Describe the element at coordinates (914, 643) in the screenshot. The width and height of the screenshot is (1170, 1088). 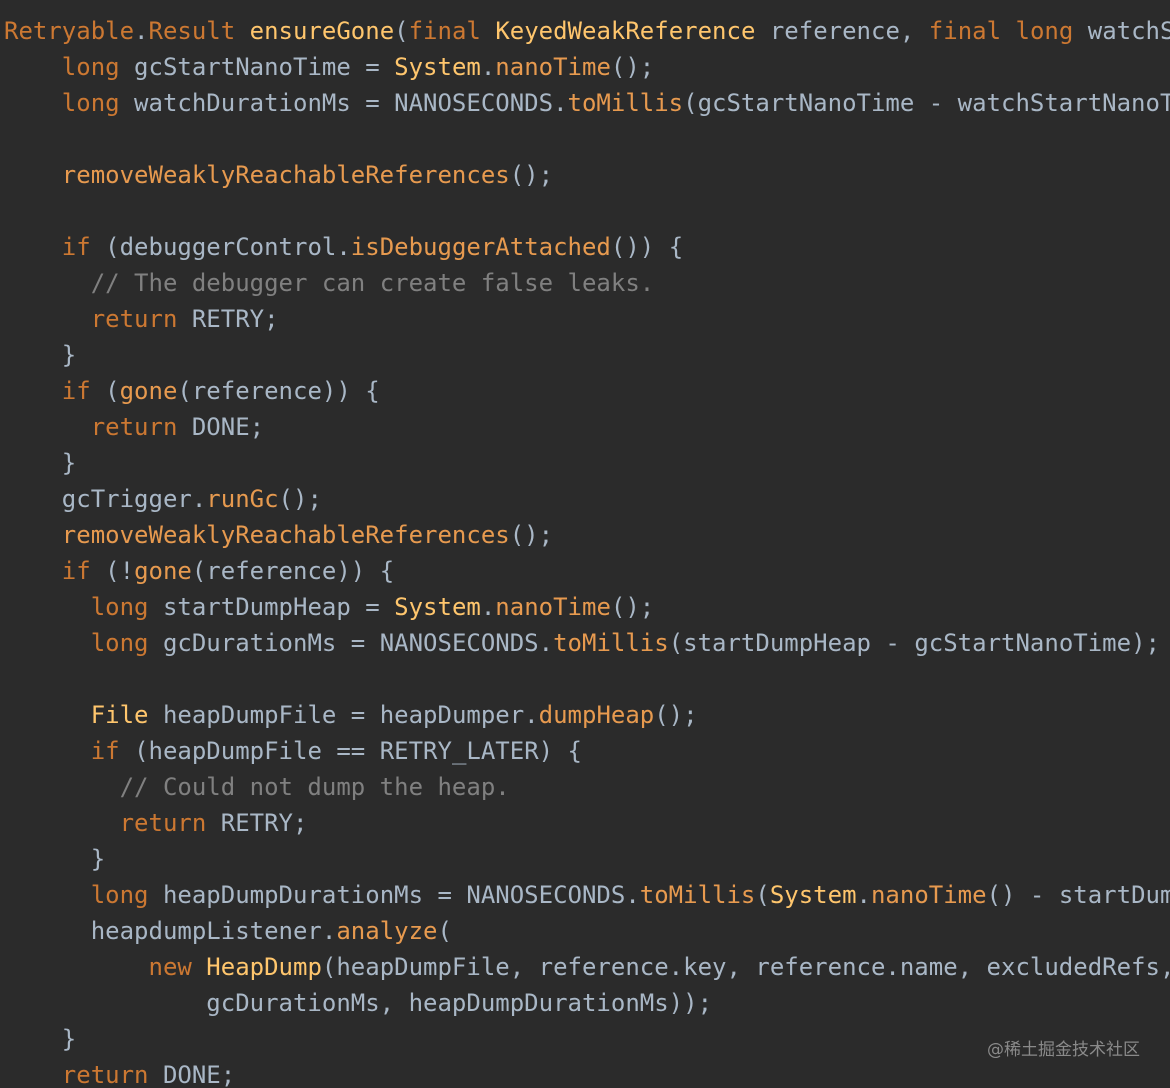
I see `code-token: (startDumpHeap - gcStartNanoTime);` at that location.